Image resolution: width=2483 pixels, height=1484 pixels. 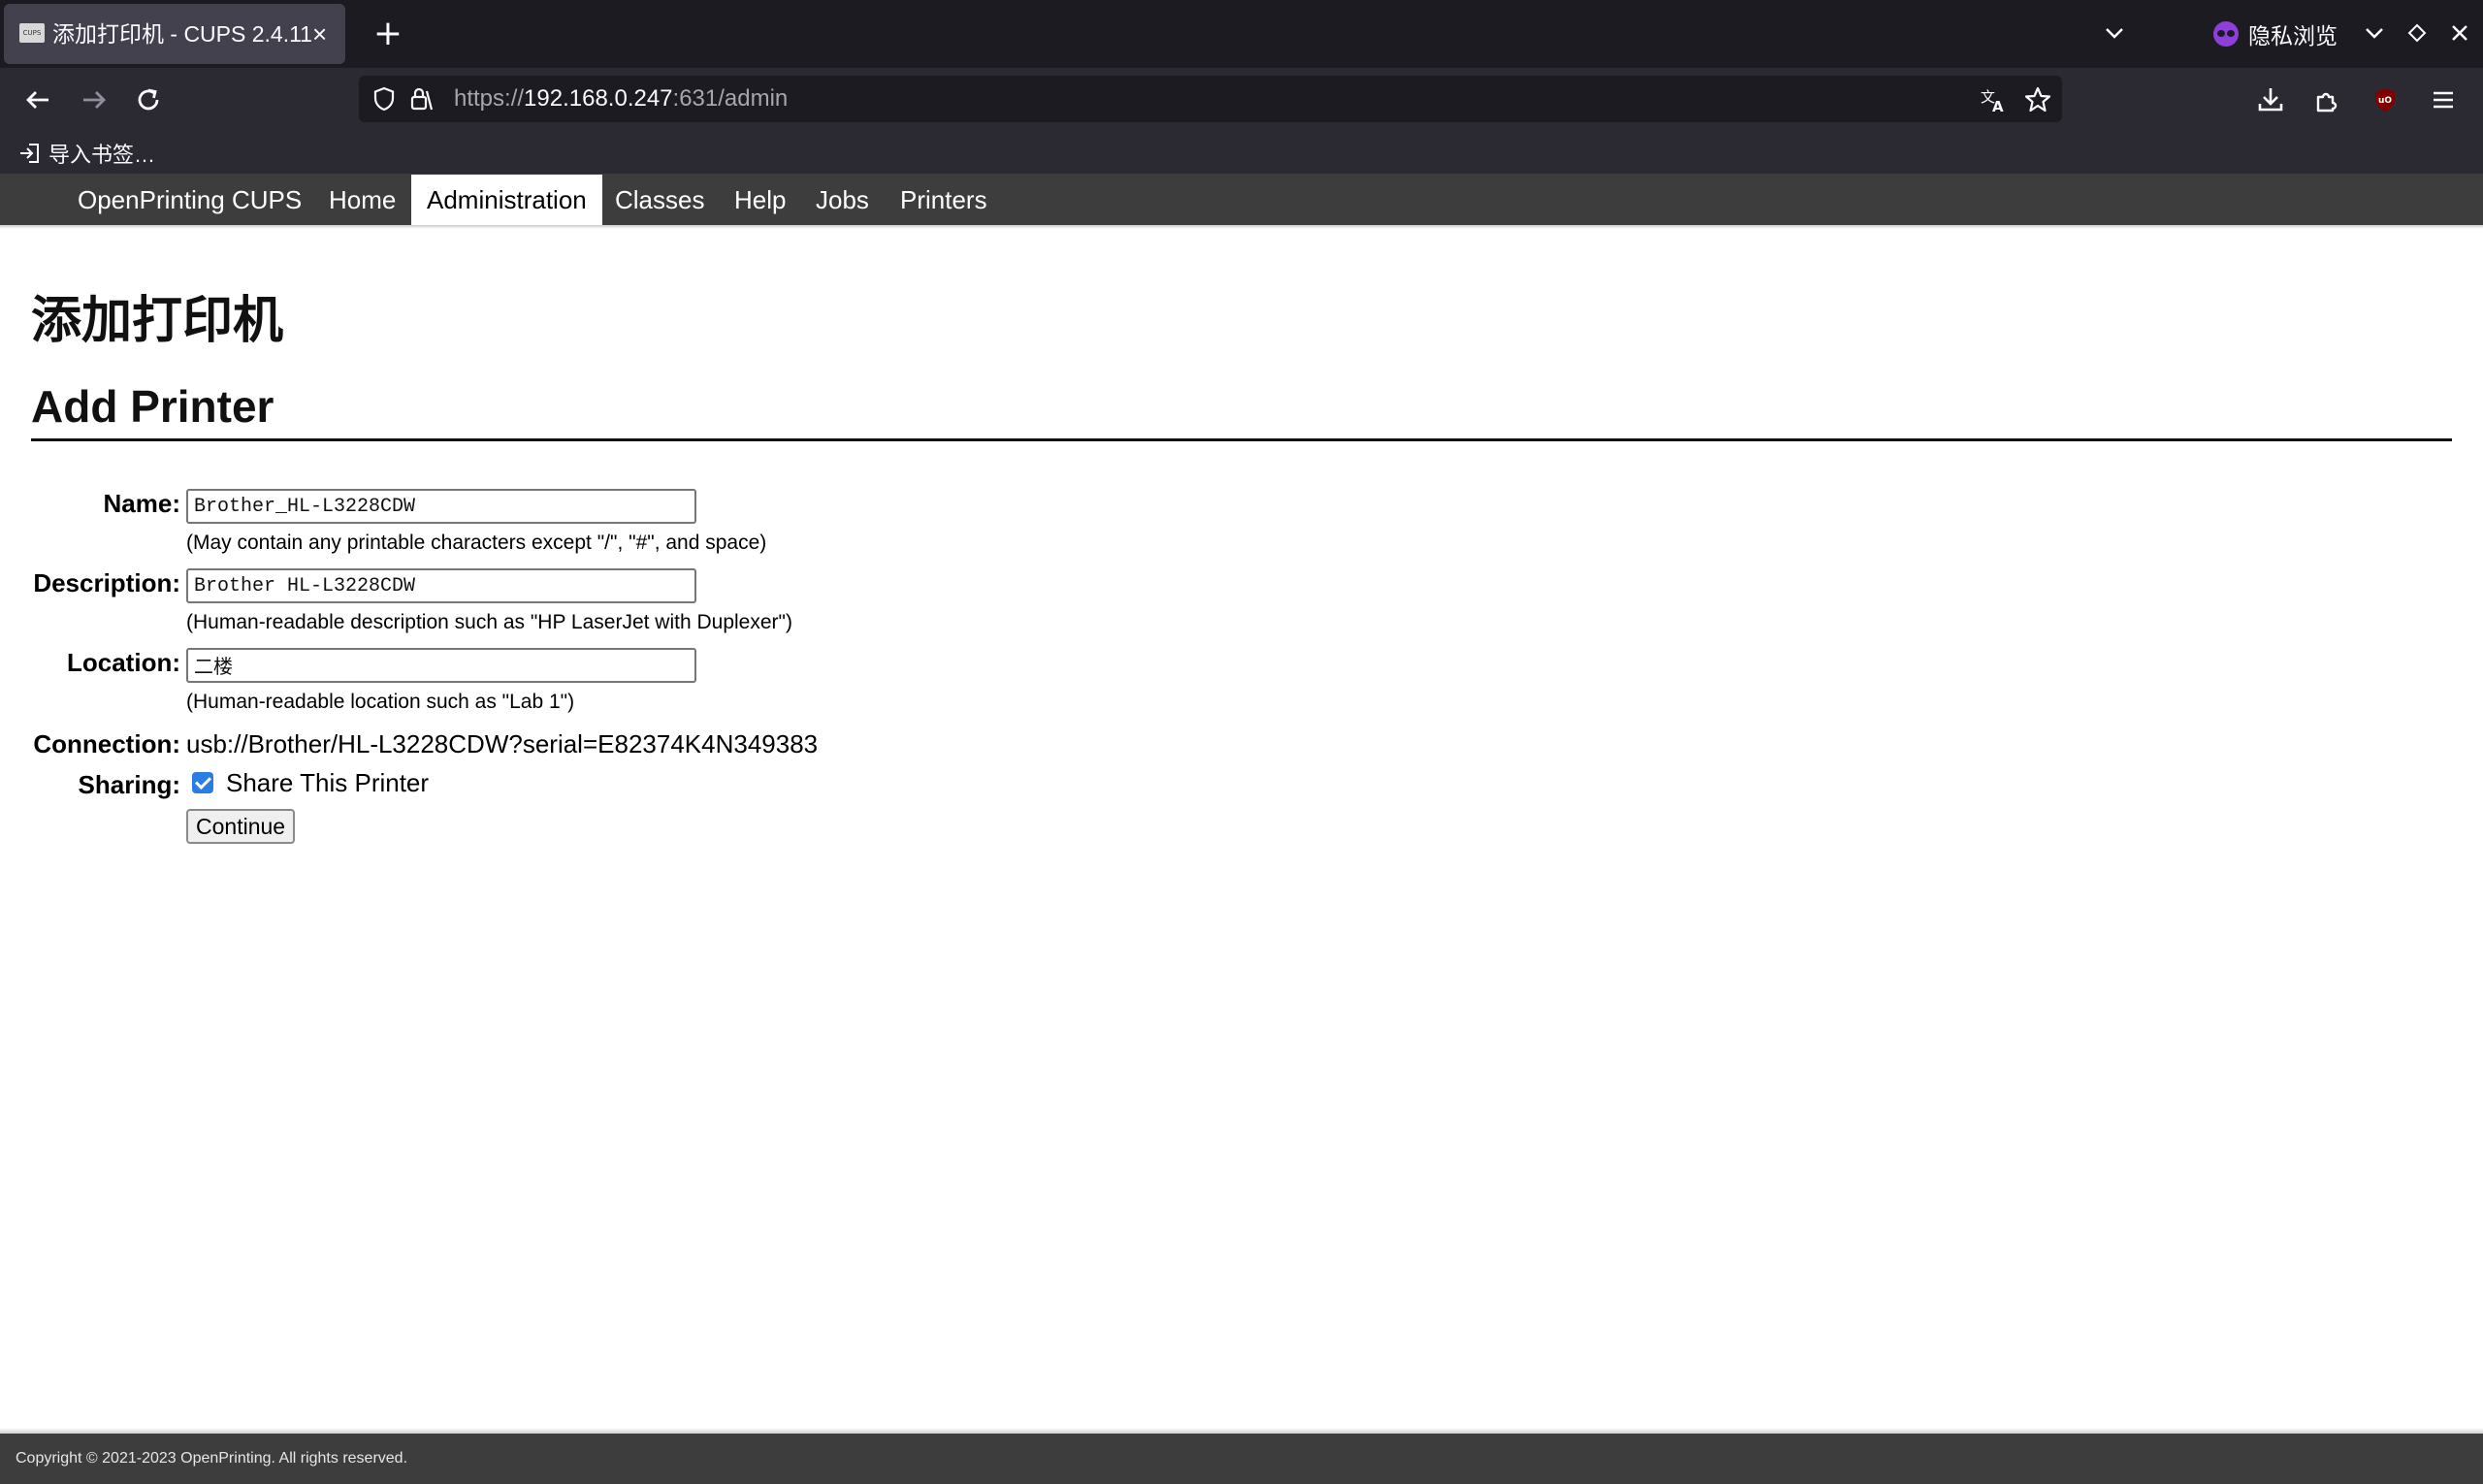 What do you see at coordinates (363, 200) in the screenshot?
I see `nav-home: Home` at bounding box center [363, 200].